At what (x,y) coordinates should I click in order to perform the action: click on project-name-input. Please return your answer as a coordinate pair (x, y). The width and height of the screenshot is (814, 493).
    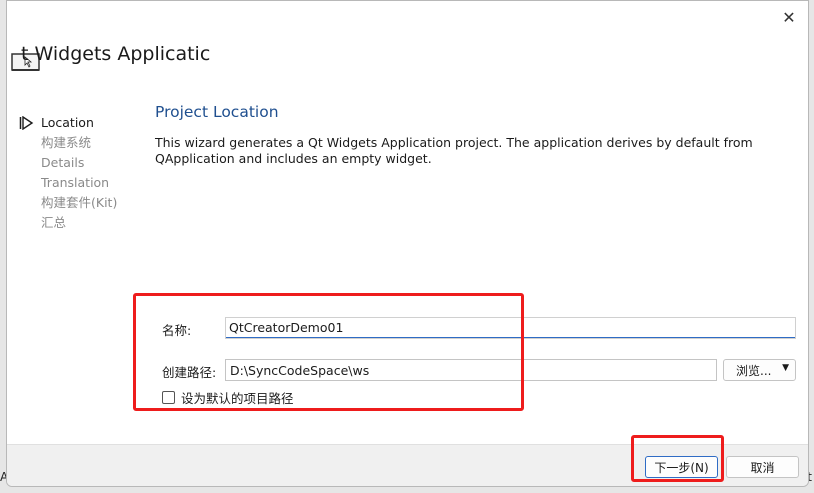
    Looking at the image, I should click on (510, 328).